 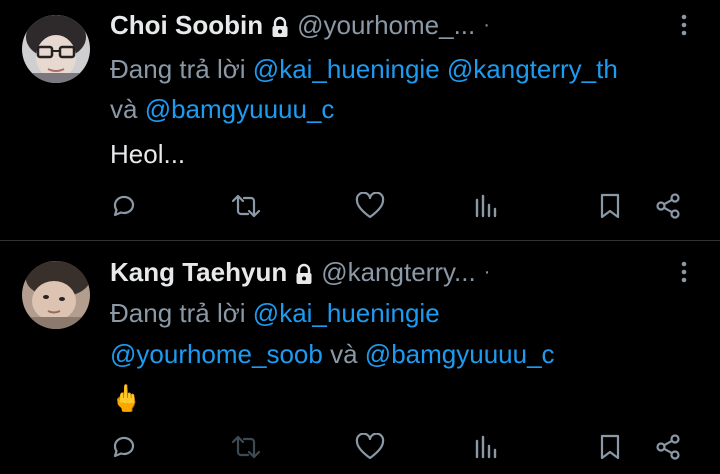 I want to click on replying-to: Đang trả lời @kai_hueningie, so click(x=405, y=313).